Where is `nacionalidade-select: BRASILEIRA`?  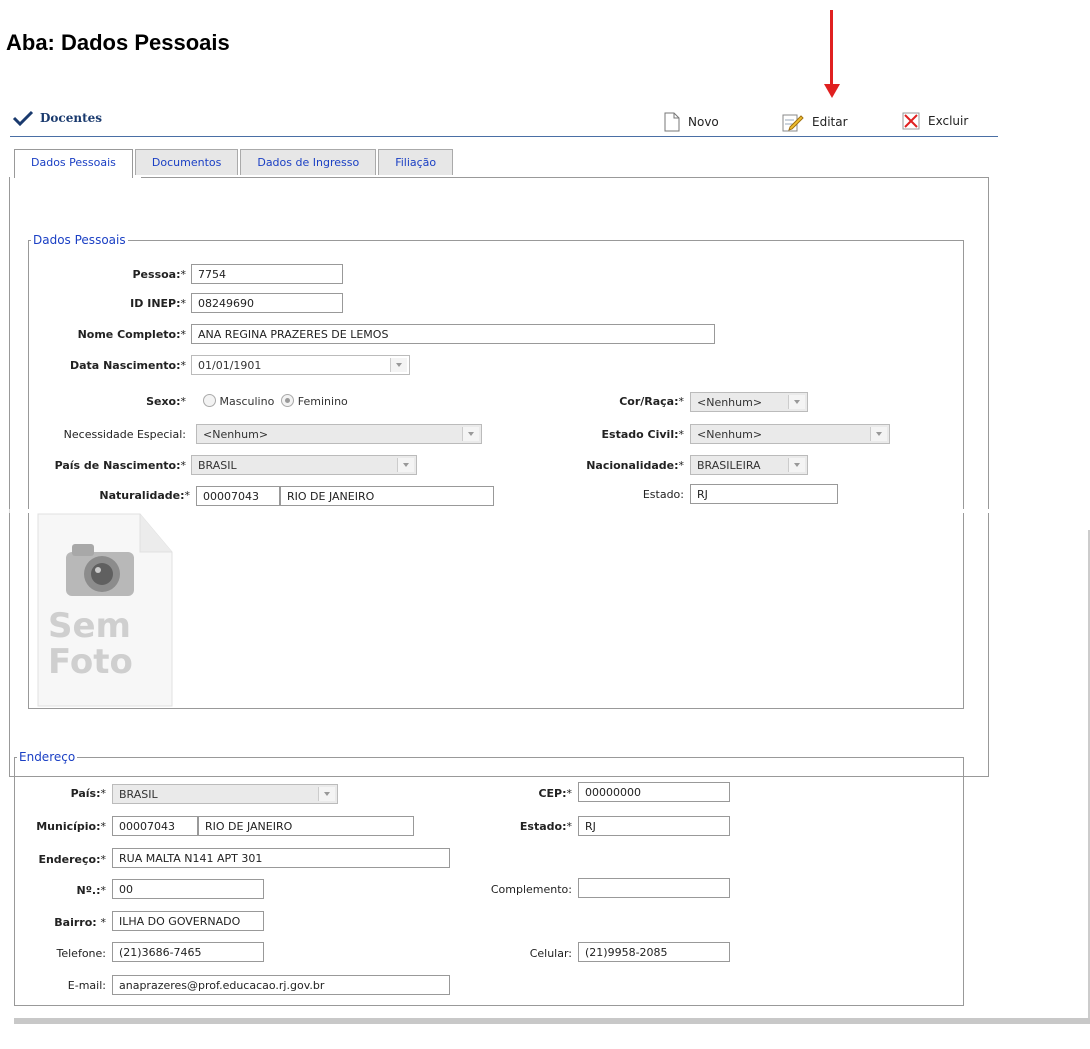 nacionalidade-select: BRASILEIRA is located at coordinates (749, 465).